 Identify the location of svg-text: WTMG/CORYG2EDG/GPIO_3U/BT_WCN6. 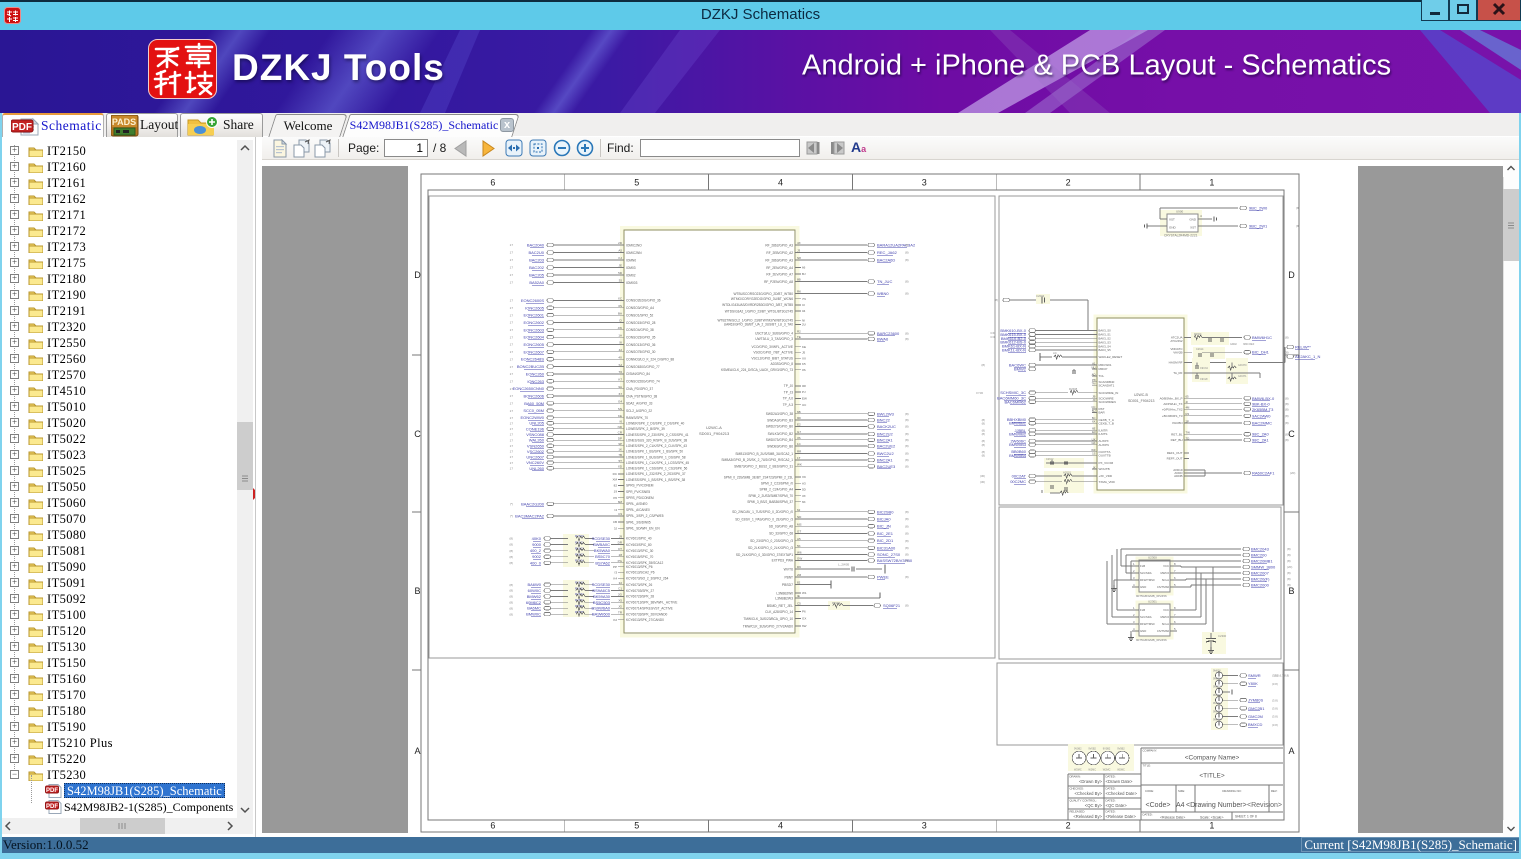
(762, 299).